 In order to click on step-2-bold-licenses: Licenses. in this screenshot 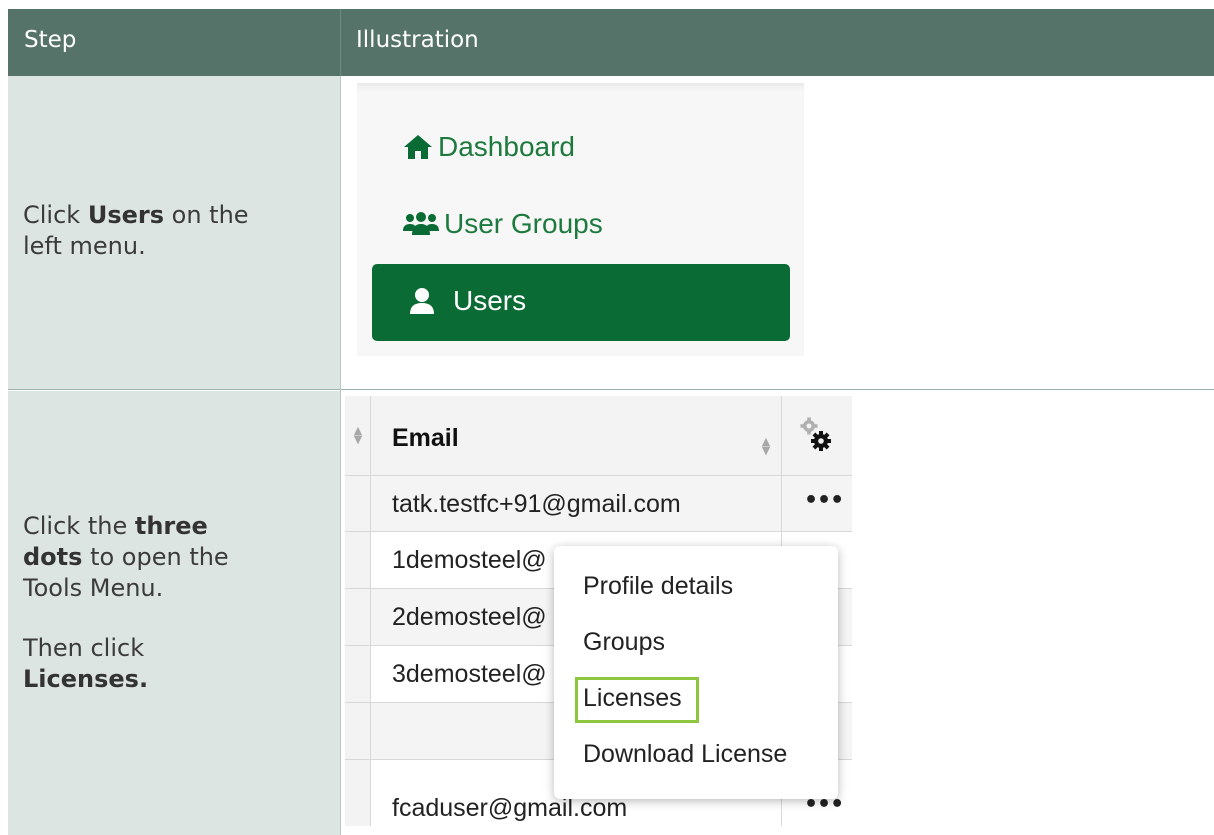, I will do `click(86, 679)`.